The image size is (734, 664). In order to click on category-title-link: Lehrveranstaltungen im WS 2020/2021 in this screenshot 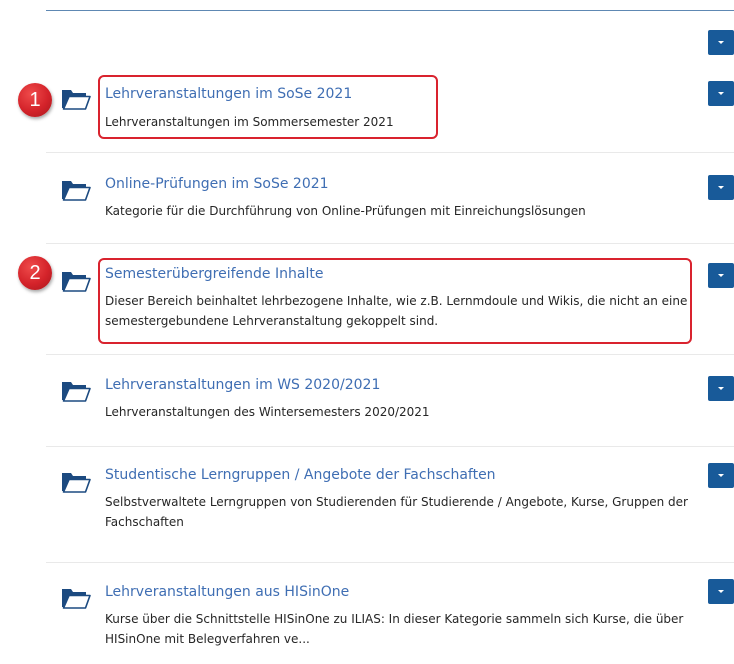, I will do `click(242, 385)`.